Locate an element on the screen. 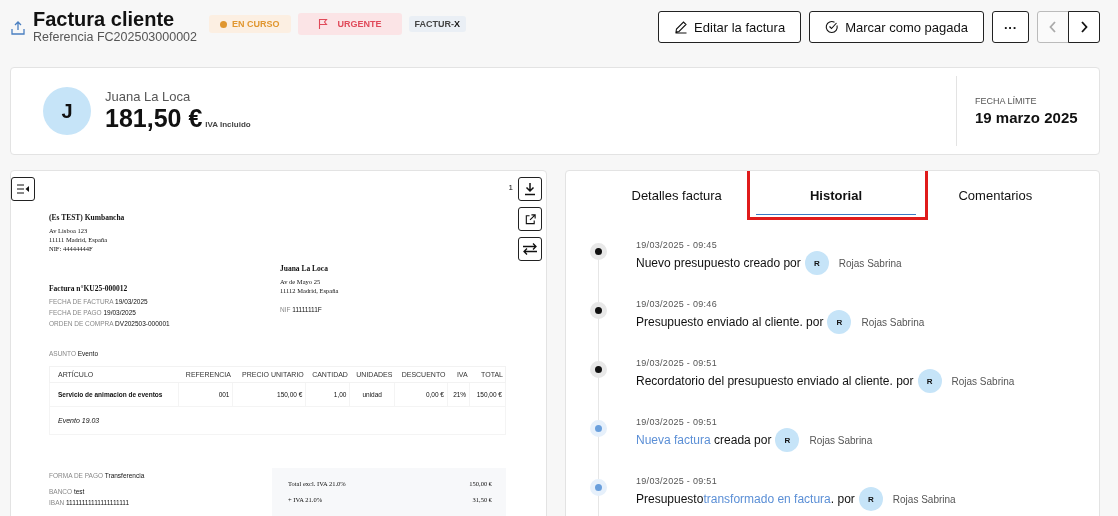 The image size is (1118, 516). event-text: Nuevo presupuesto creado por is located at coordinates (718, 263).